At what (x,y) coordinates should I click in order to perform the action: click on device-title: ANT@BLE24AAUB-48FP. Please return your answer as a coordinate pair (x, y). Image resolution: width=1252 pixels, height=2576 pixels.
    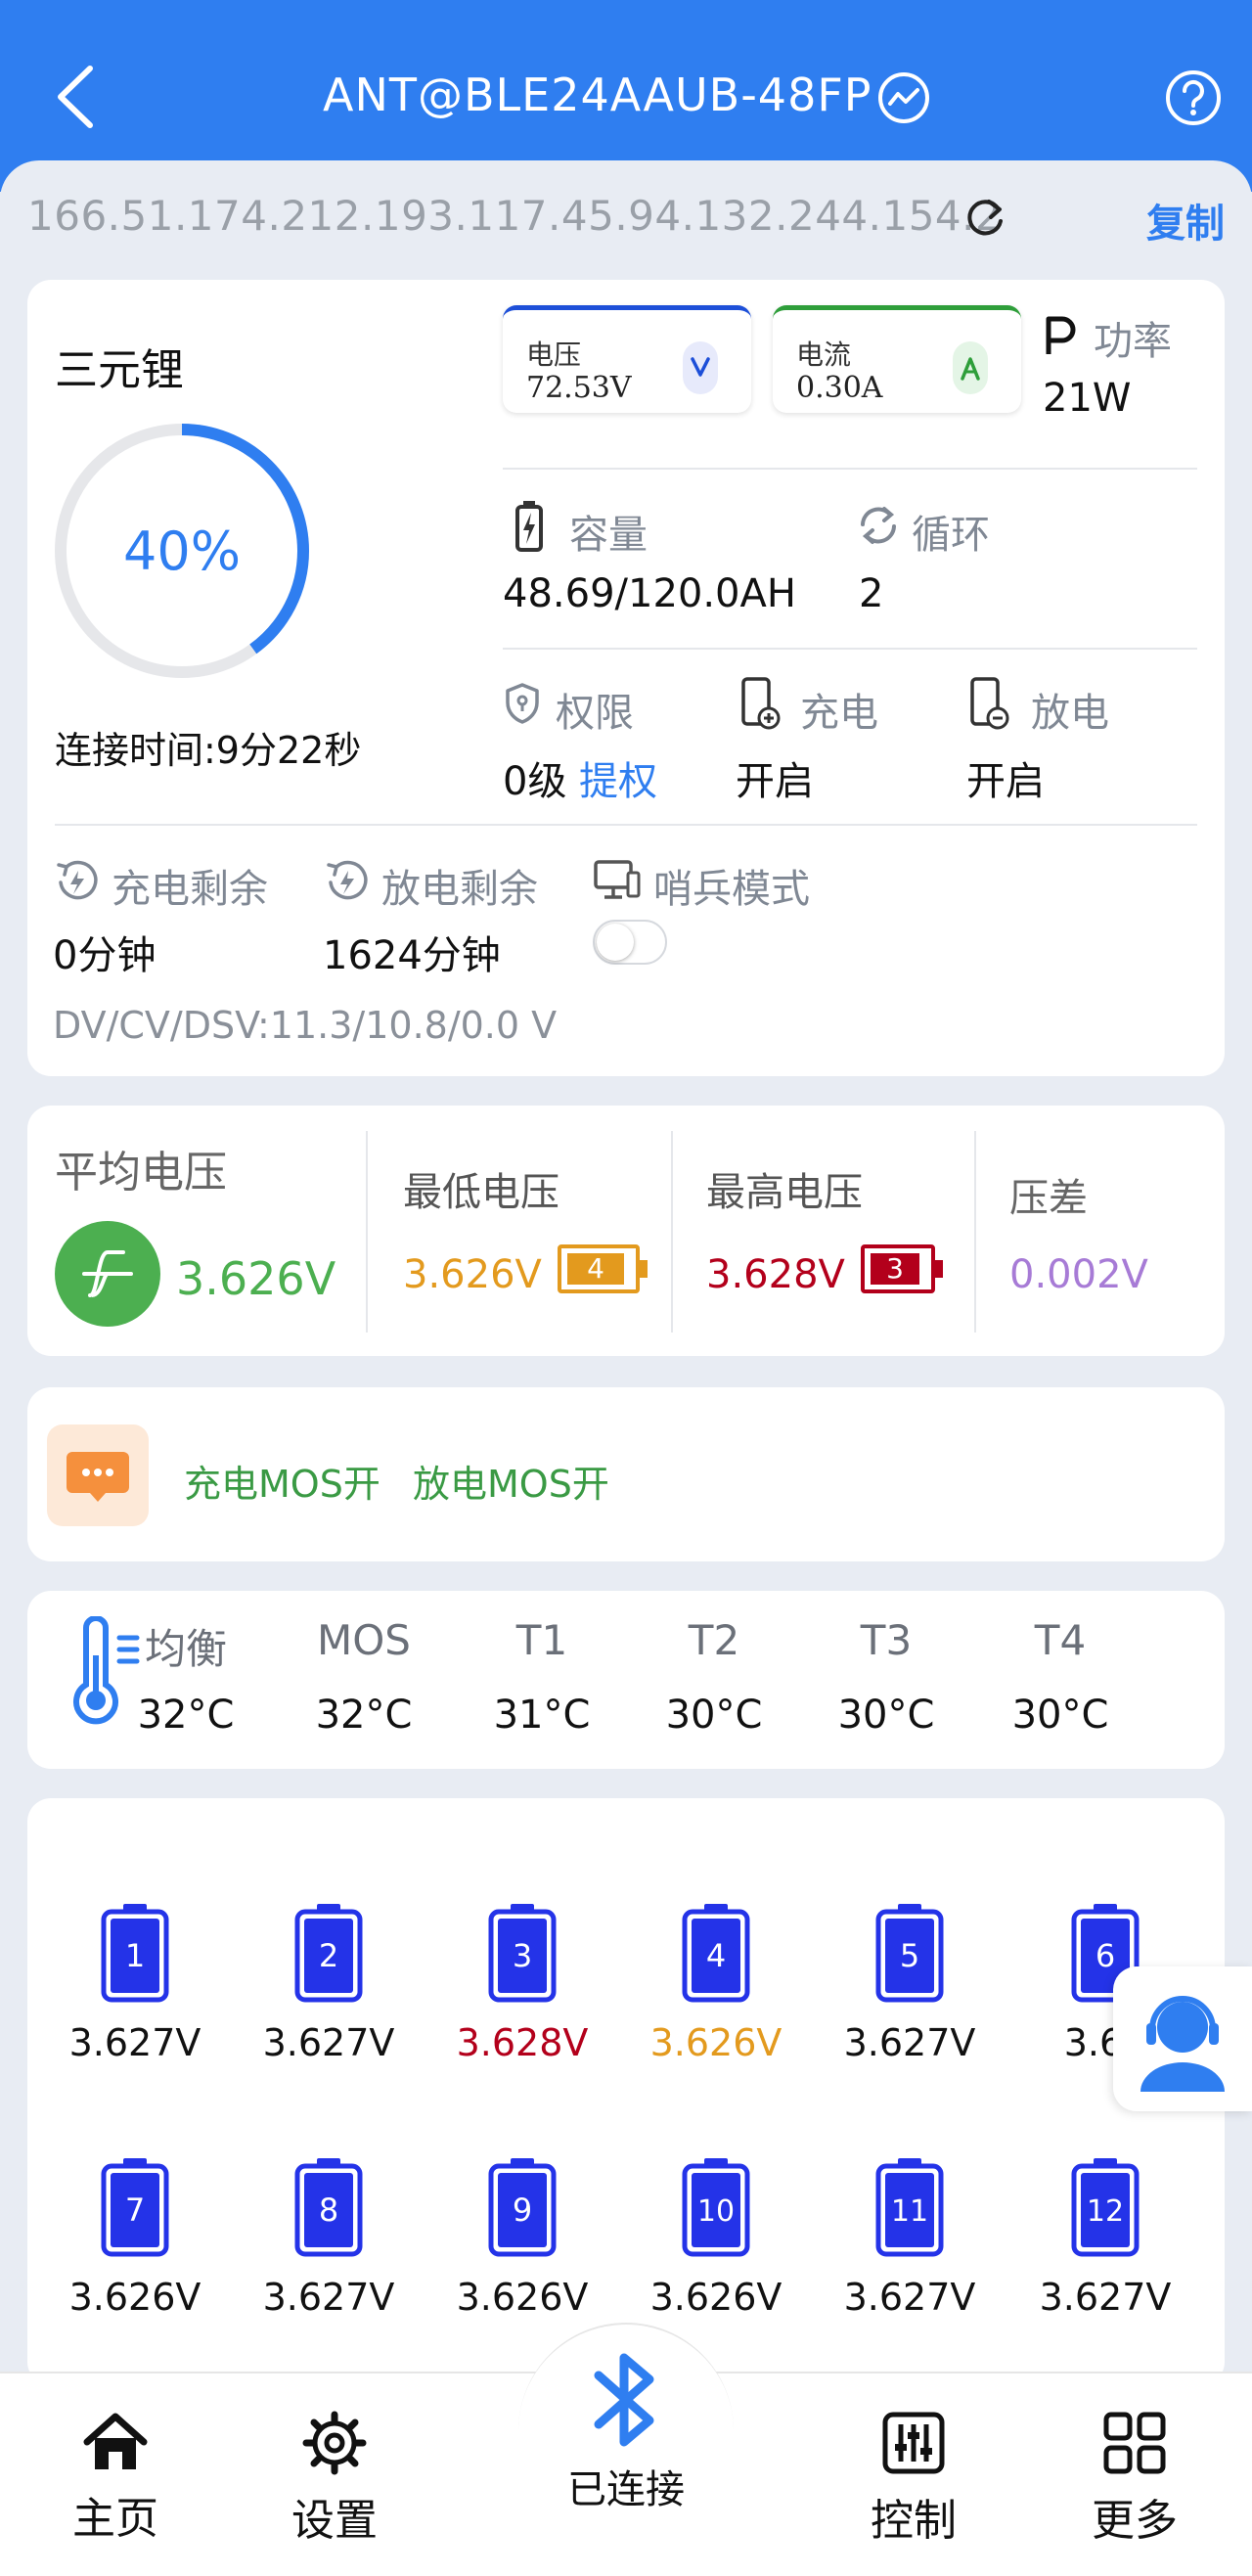
    Looking at the image, I should click on (597, 94).